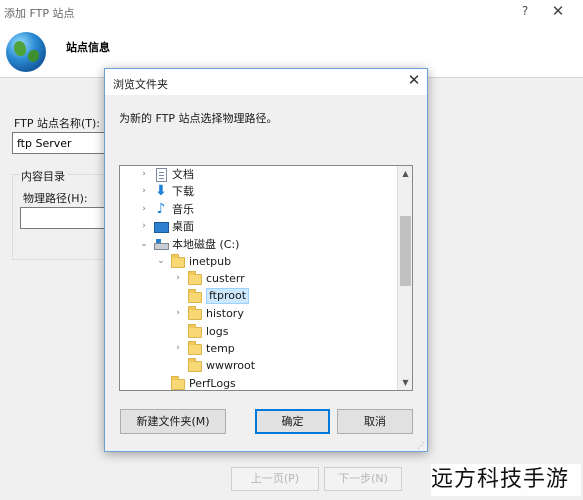 The image size is (583, 500). I want to click on dialog-instruction: 为新的 FTP 站点选择物理路径。, so click(198, 118).